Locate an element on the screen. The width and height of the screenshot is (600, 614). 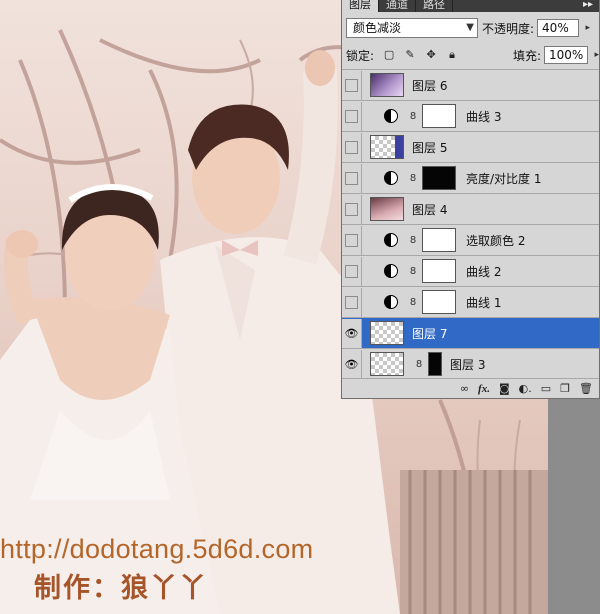
opacity-input: 40% ▸ is located at coordinates (563, 28).